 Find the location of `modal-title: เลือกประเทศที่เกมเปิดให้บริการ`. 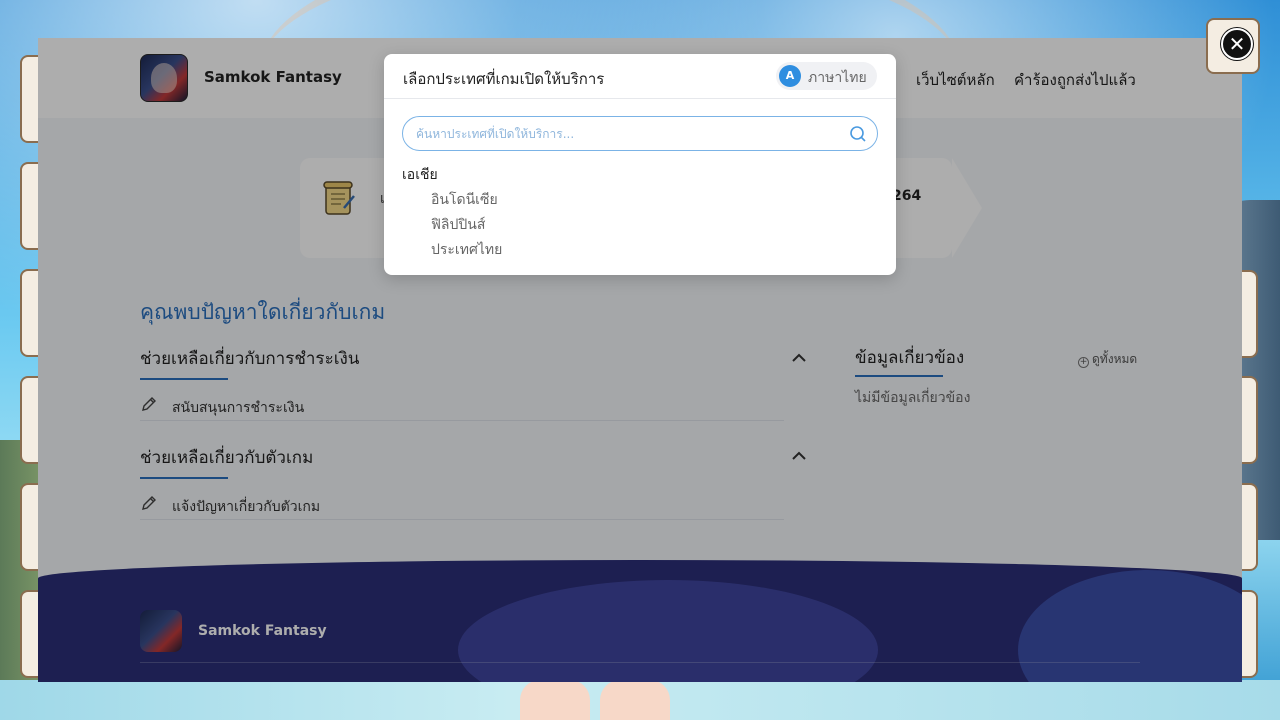

modal-title: เลือกประเทศที่เกมเปิดให้บริการ is located at coordinates (504, 79).